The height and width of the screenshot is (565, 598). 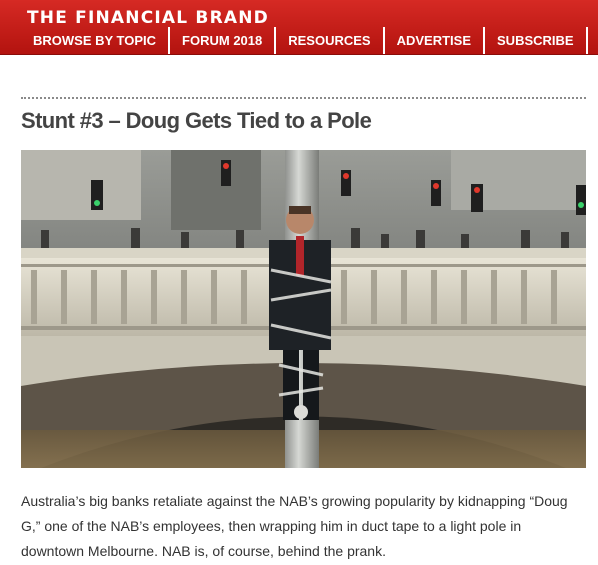 I want to click on nav-advertise: ADVERTISE, so click(x=435, y=40).